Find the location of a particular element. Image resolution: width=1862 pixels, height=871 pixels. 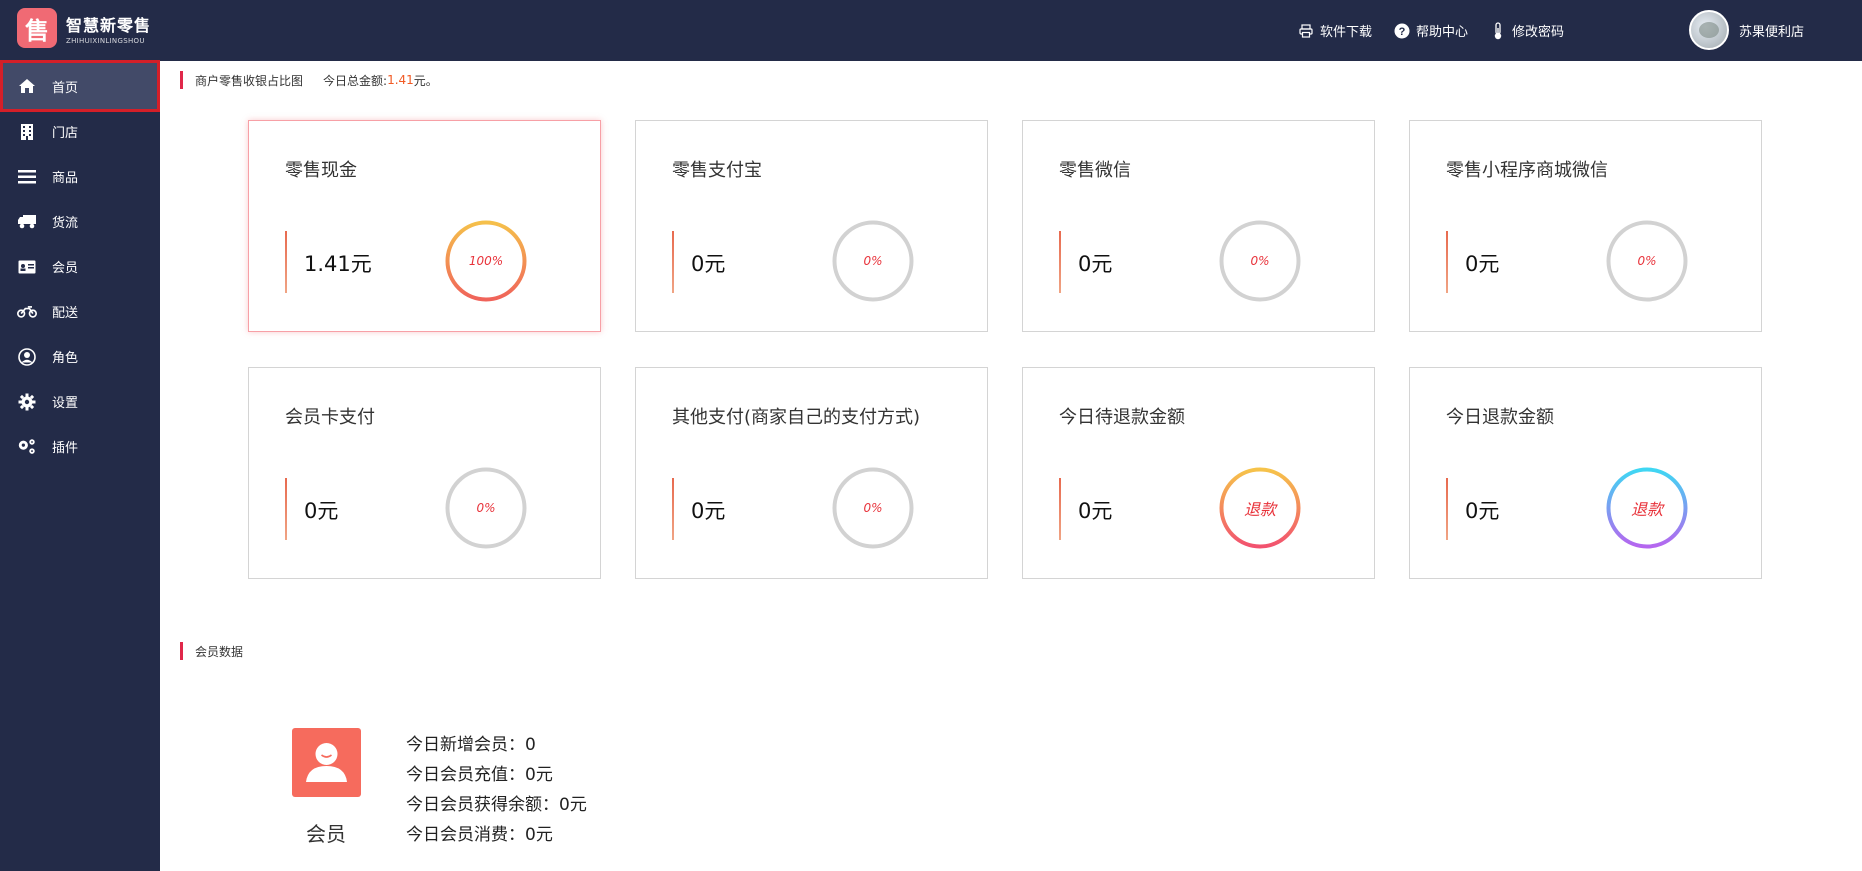

stat-member-balance-earned: 今日会员获得余额：0元 is located at coordinates (496, 805).